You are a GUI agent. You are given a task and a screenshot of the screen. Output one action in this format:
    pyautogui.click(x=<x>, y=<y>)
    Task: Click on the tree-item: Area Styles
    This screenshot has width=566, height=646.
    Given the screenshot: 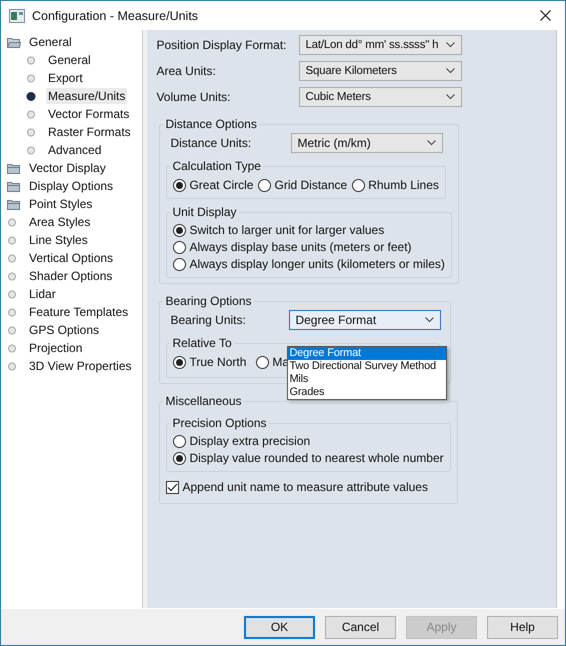 What is the action you would take?
    pyautogui.click(x=71, y=222)
    